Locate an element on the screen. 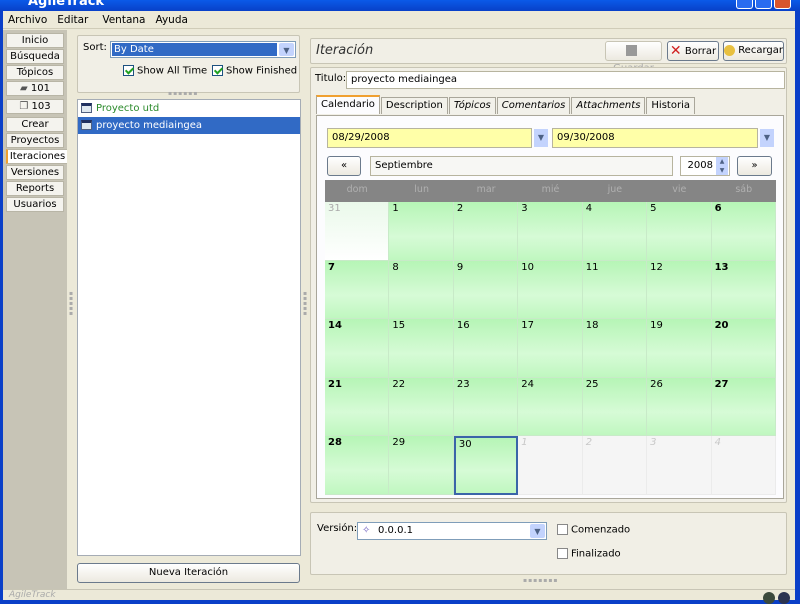  save-button: Guardar is located at coordinates (633, 57).